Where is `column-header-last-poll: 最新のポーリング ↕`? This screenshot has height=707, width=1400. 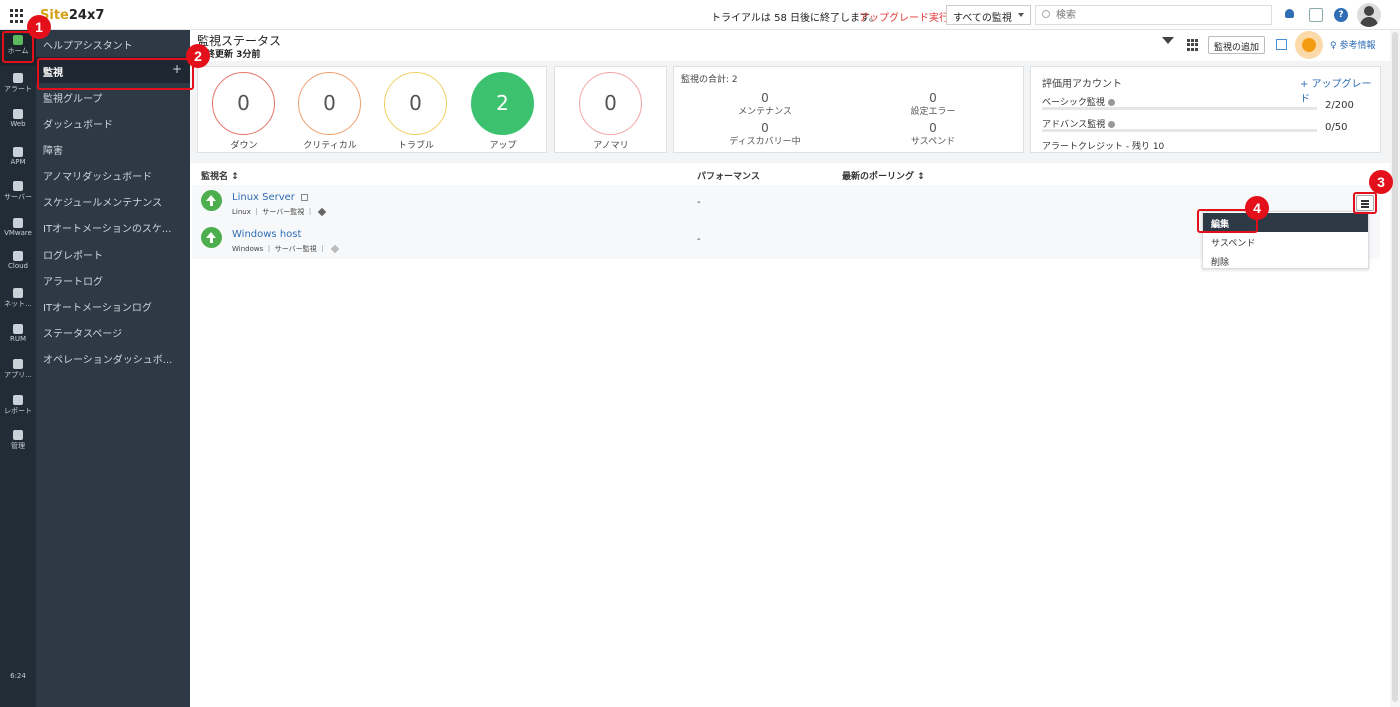 column-header-last-poll: 最新のポーリング ↕ is located at coordinates (883, 175).